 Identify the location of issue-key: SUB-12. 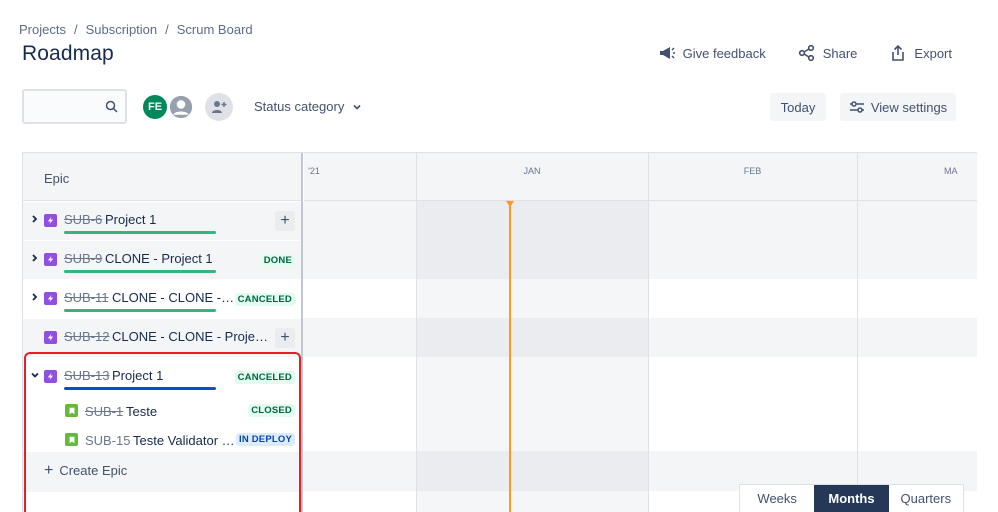
(87, 336).